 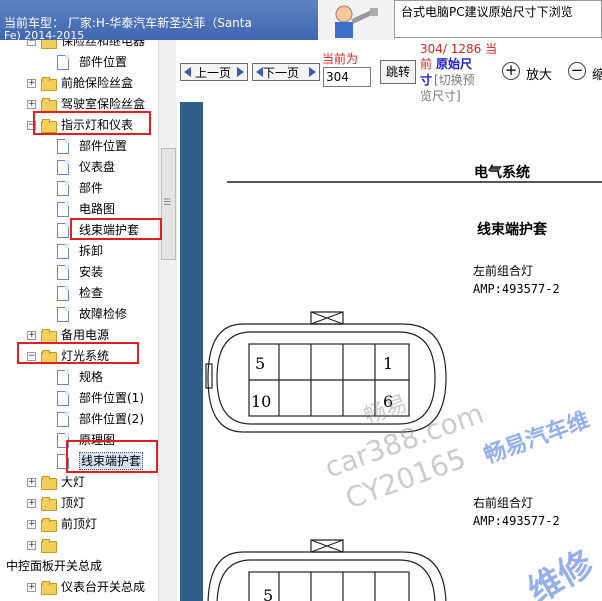 I want to click on tree-item: 部件, so click(x=79, y=188).